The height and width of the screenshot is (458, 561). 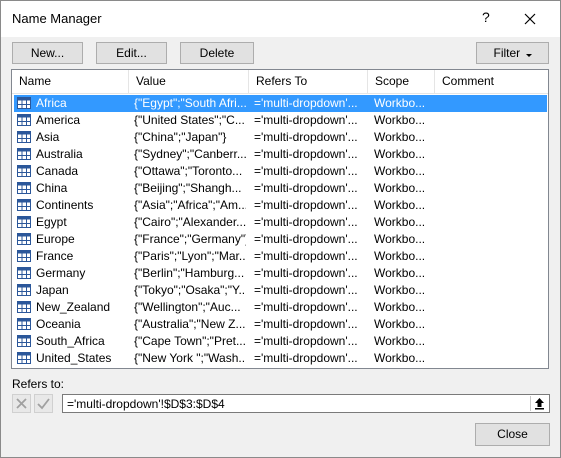 I want to click on value-cell: {"China";"Japan"}, so click(x=180, y=137).